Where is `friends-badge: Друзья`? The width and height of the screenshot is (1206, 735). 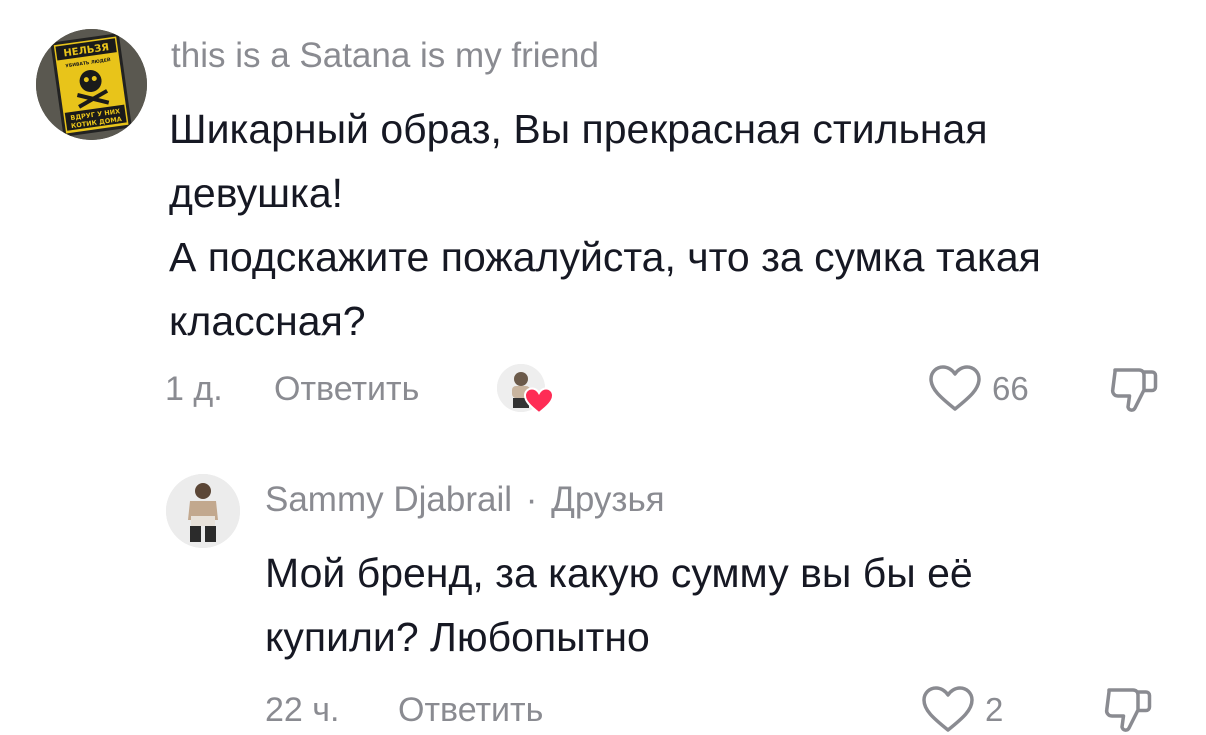
friends-badge: Друзья is located at coordinates (608, 499).